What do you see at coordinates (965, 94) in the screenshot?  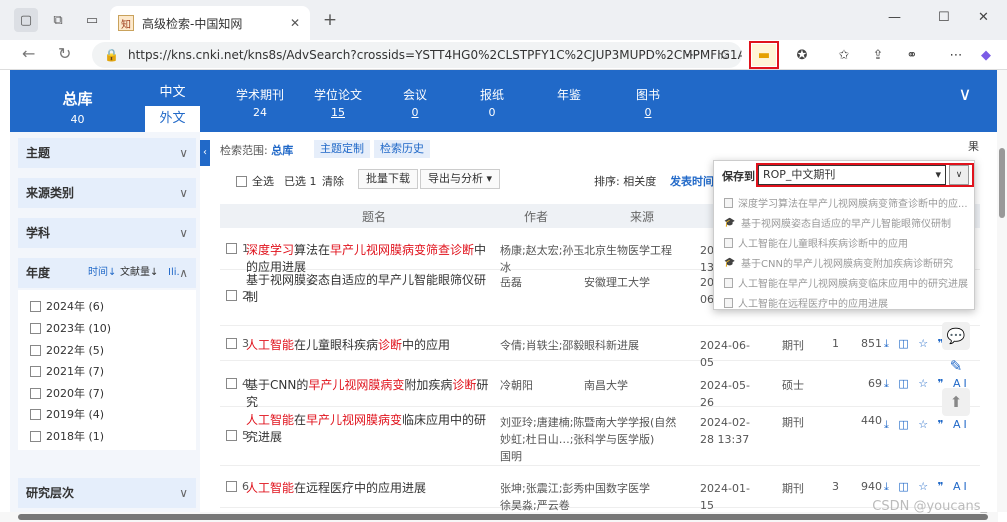 I see `expand-tabs-chevron-icon: ∨` at bounding box center [965, 94].